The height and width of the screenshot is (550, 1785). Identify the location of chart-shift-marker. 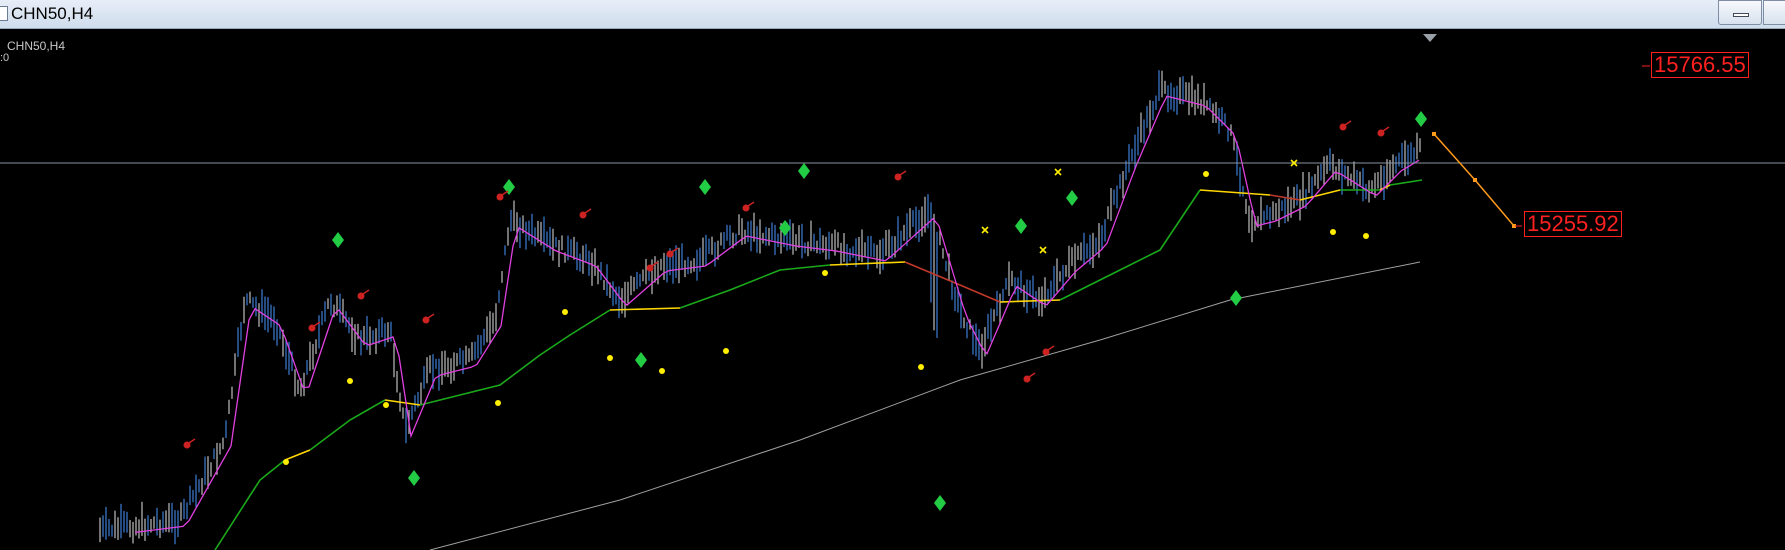
(1430, 38).